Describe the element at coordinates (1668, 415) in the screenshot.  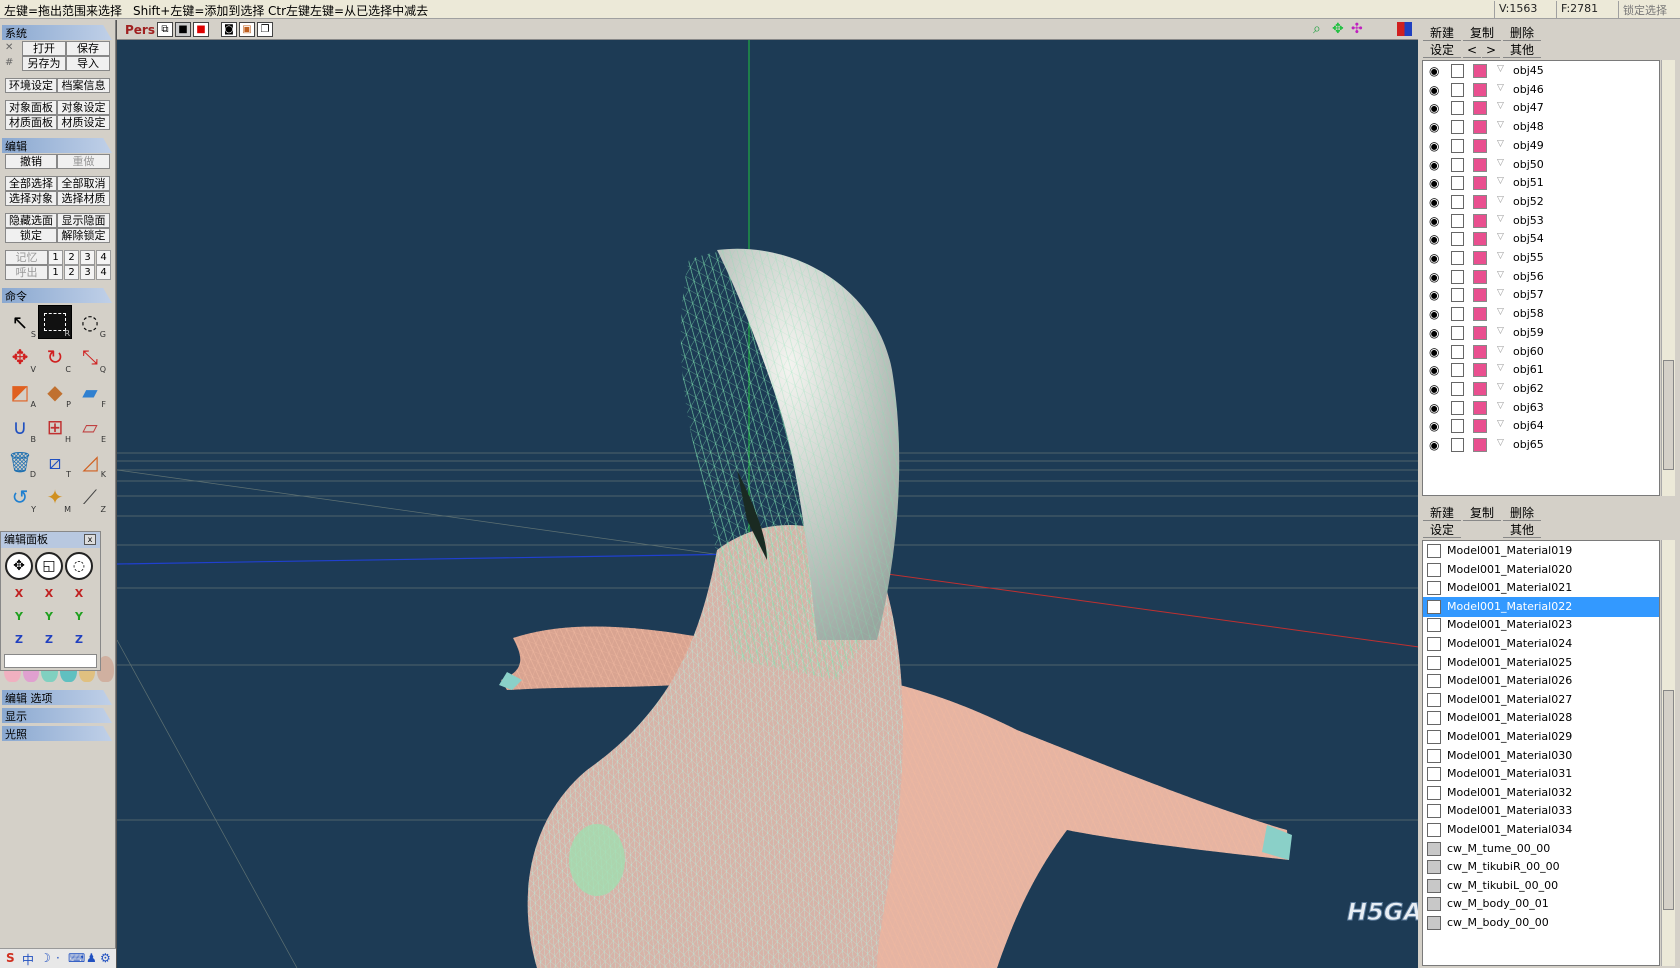
I see `scrollbar-thumb` at that location.